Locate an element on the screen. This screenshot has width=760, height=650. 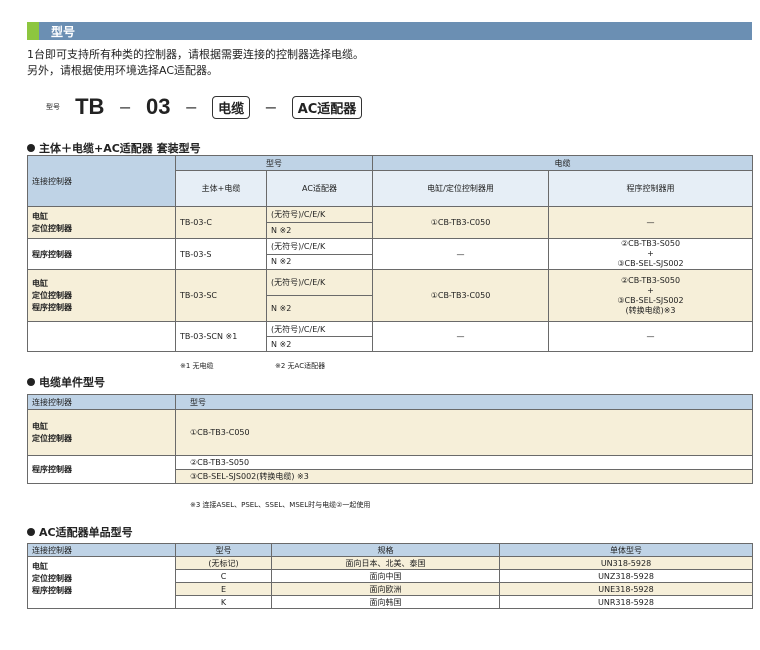
intro-line-1: 1台即可支持所有种类的控制器，请根据需要连接的控制器选择电缆。 is located at coordinates (195, 54).